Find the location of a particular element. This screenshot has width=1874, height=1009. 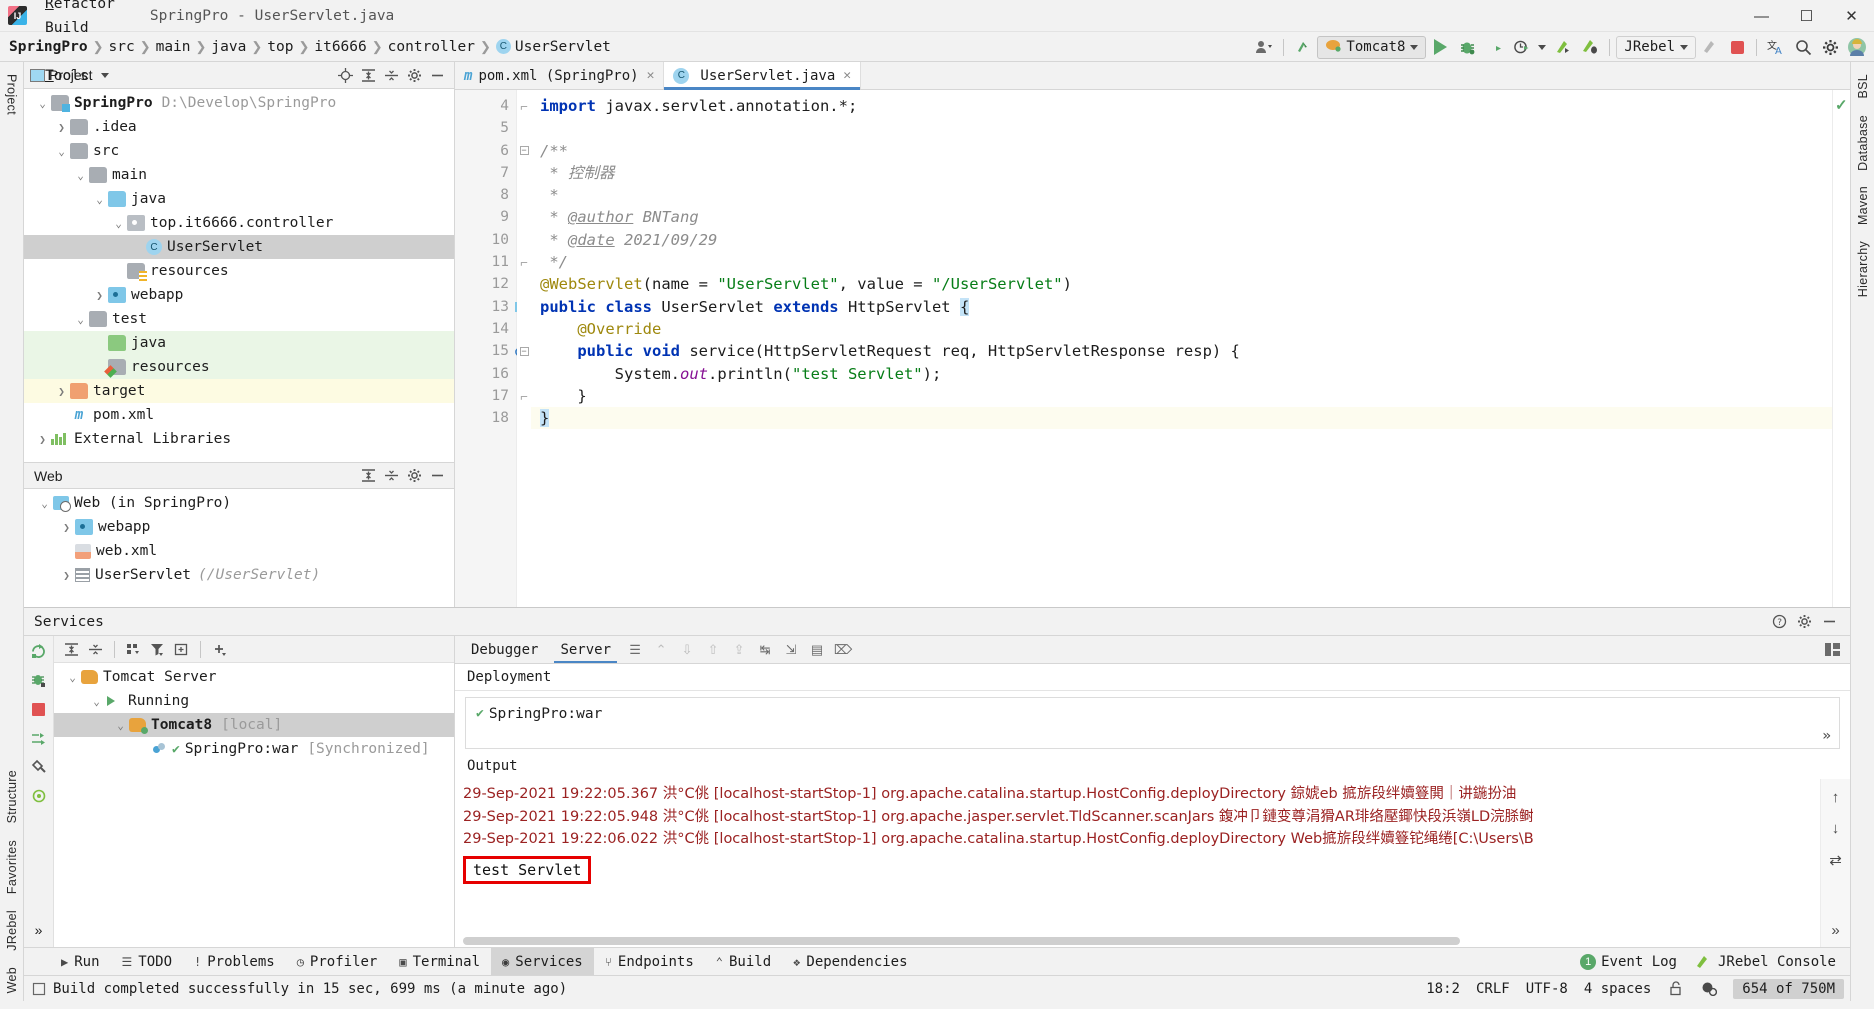

tree-node: ⌄ src is located at coordinates (239, 151).